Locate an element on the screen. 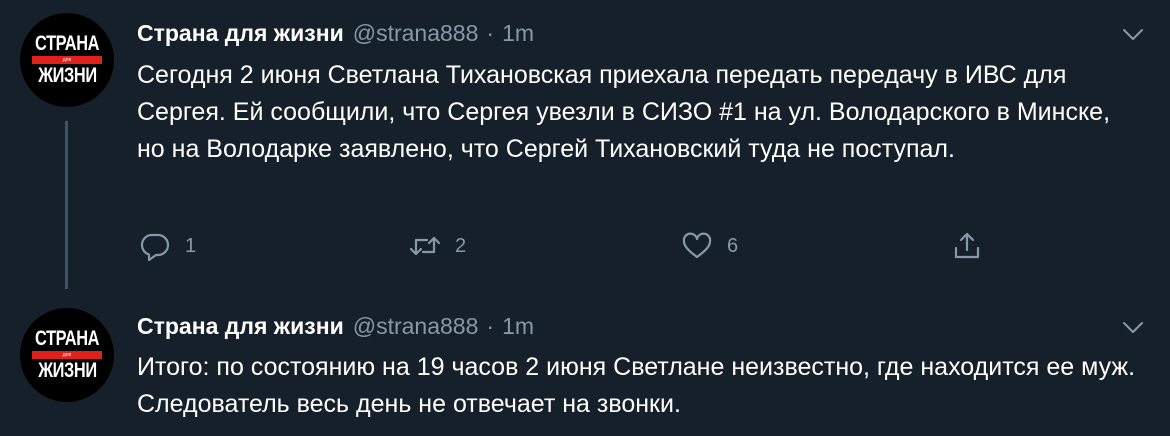 This screenshot has width=1170, height=436. heart-icon is located at coordinates (697, 245).